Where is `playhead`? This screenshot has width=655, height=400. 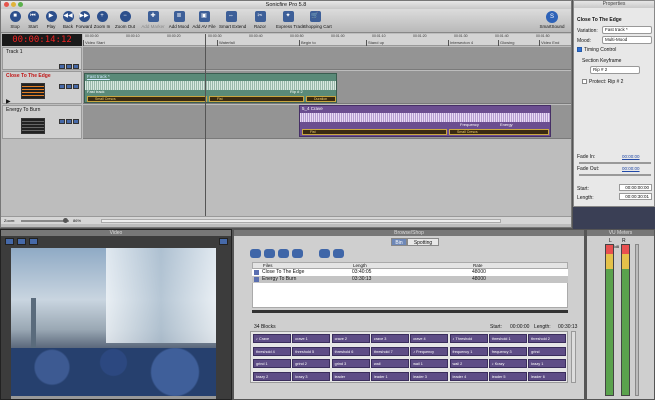 playhead is located at coordinates (205, 125).